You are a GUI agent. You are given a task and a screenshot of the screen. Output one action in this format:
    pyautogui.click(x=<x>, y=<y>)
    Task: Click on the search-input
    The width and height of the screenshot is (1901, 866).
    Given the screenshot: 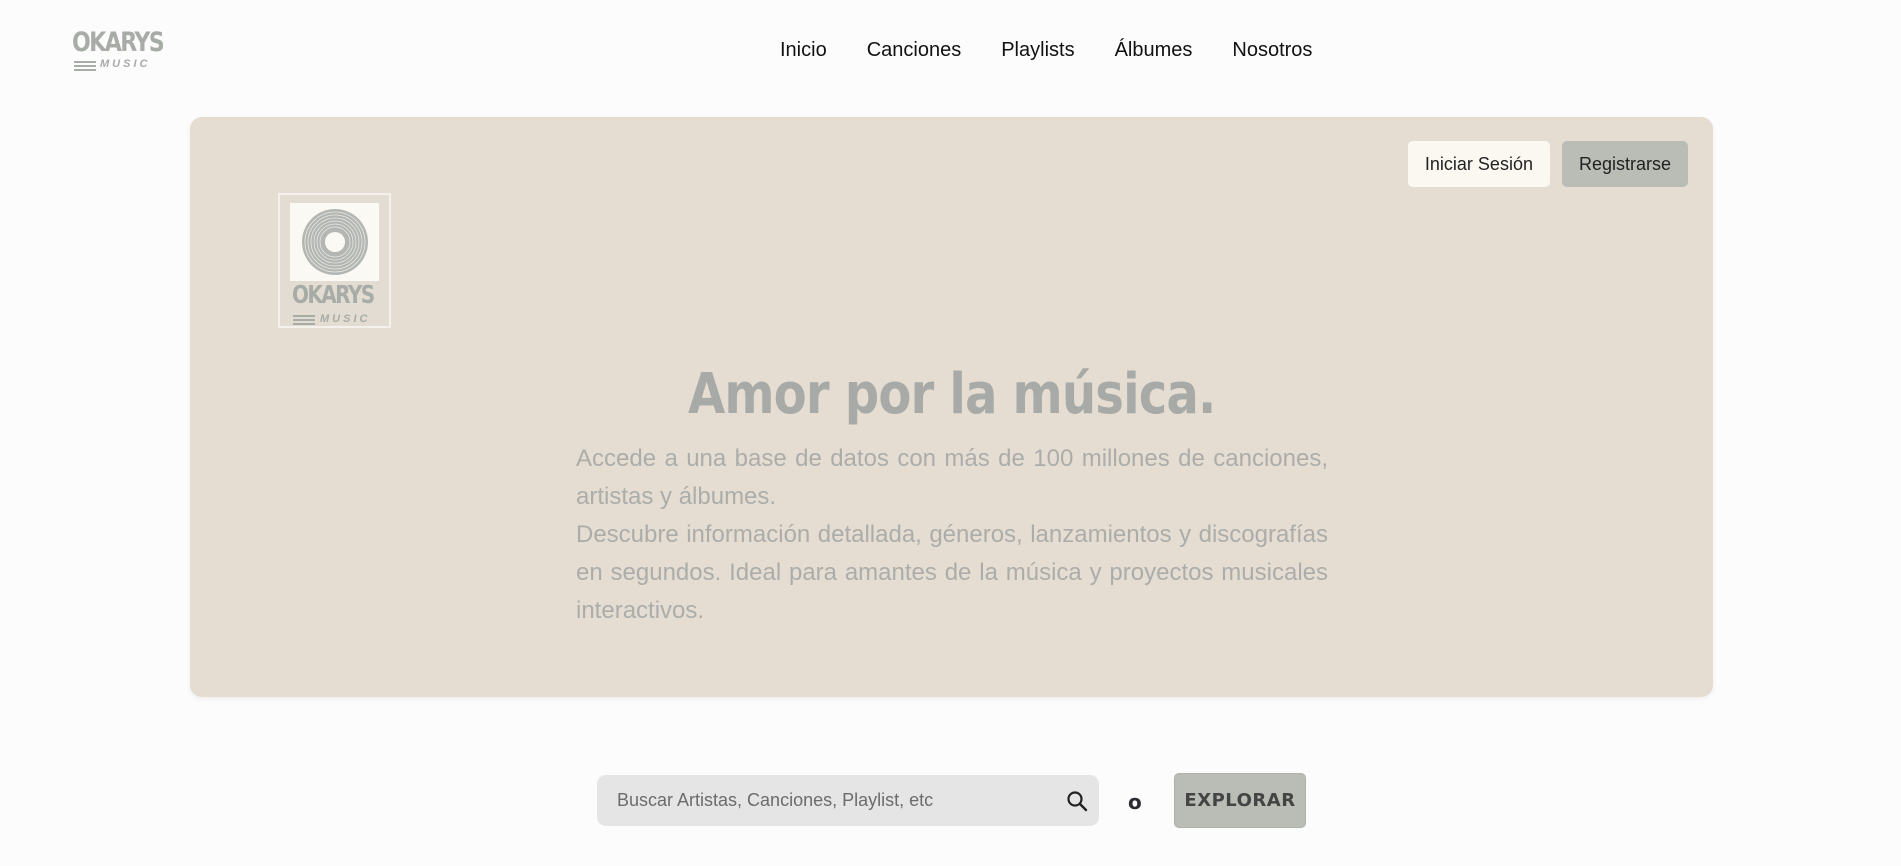 What is the action you would take?
    pyautogui.click(x=827, y=800)
    